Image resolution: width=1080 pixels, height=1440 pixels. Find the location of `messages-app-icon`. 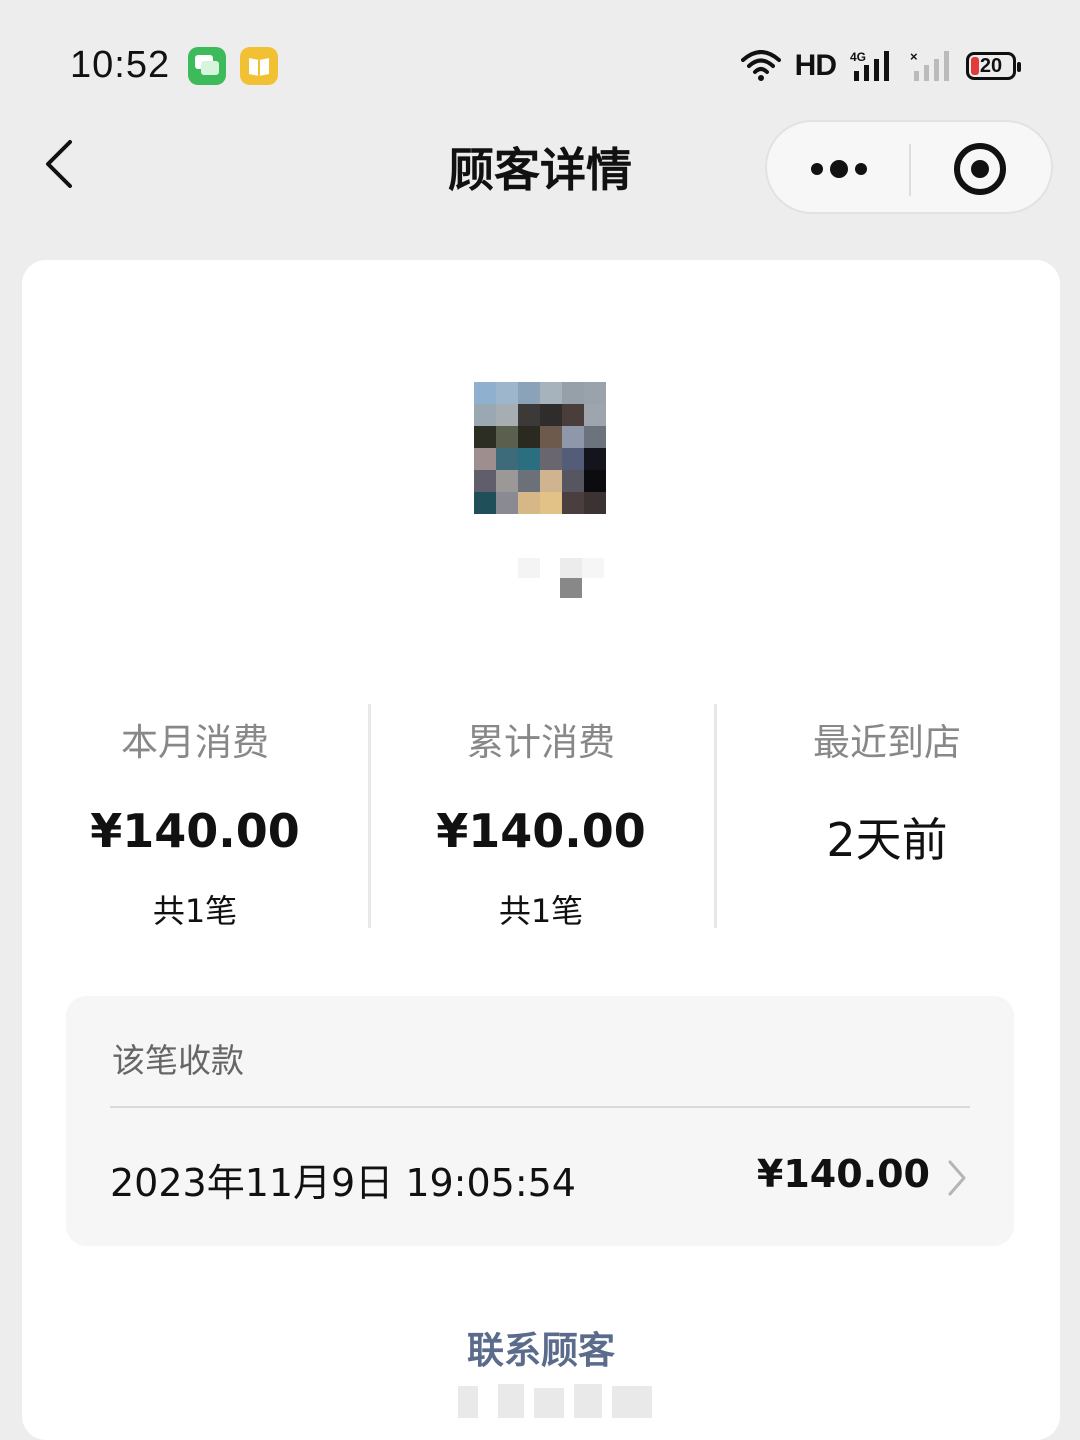

messages-app-icon is located at coordinates (207, 66).